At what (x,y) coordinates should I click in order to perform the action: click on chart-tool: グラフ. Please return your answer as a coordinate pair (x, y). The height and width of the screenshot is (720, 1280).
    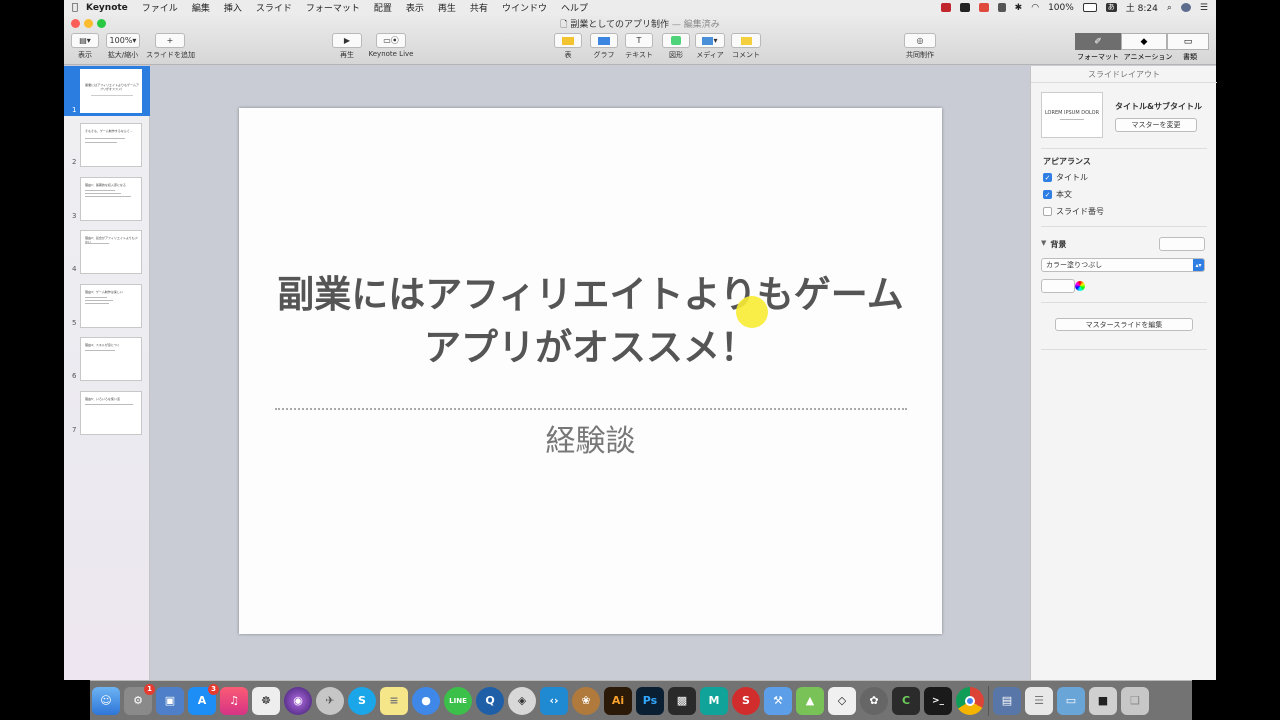
    Looking at the image, I should click on (604, 46).